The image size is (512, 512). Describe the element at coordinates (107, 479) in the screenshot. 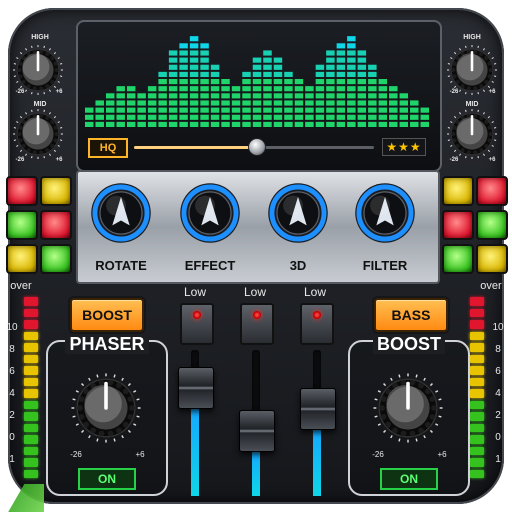

I see `phaser-on-button: ON` at that location.